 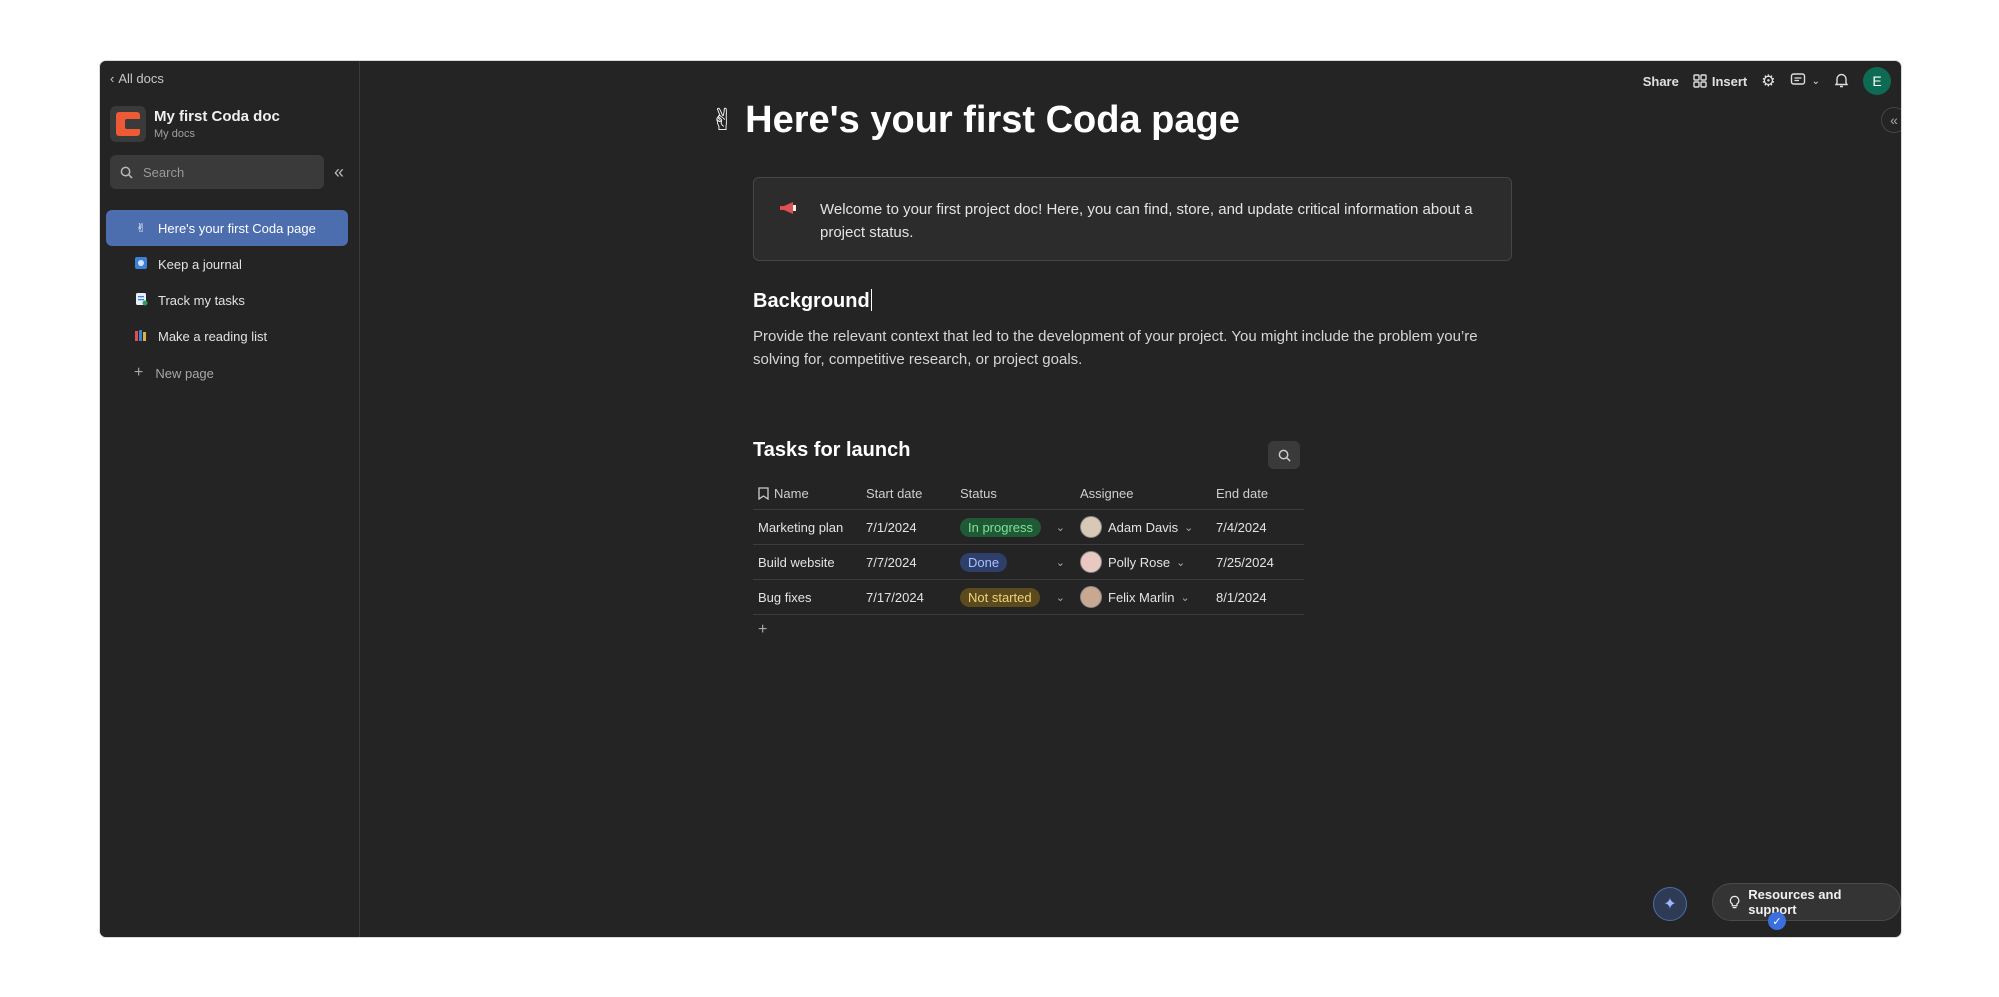 I want to click on doc-header: My first Coda doc My docs, so click(x=195, y=124).